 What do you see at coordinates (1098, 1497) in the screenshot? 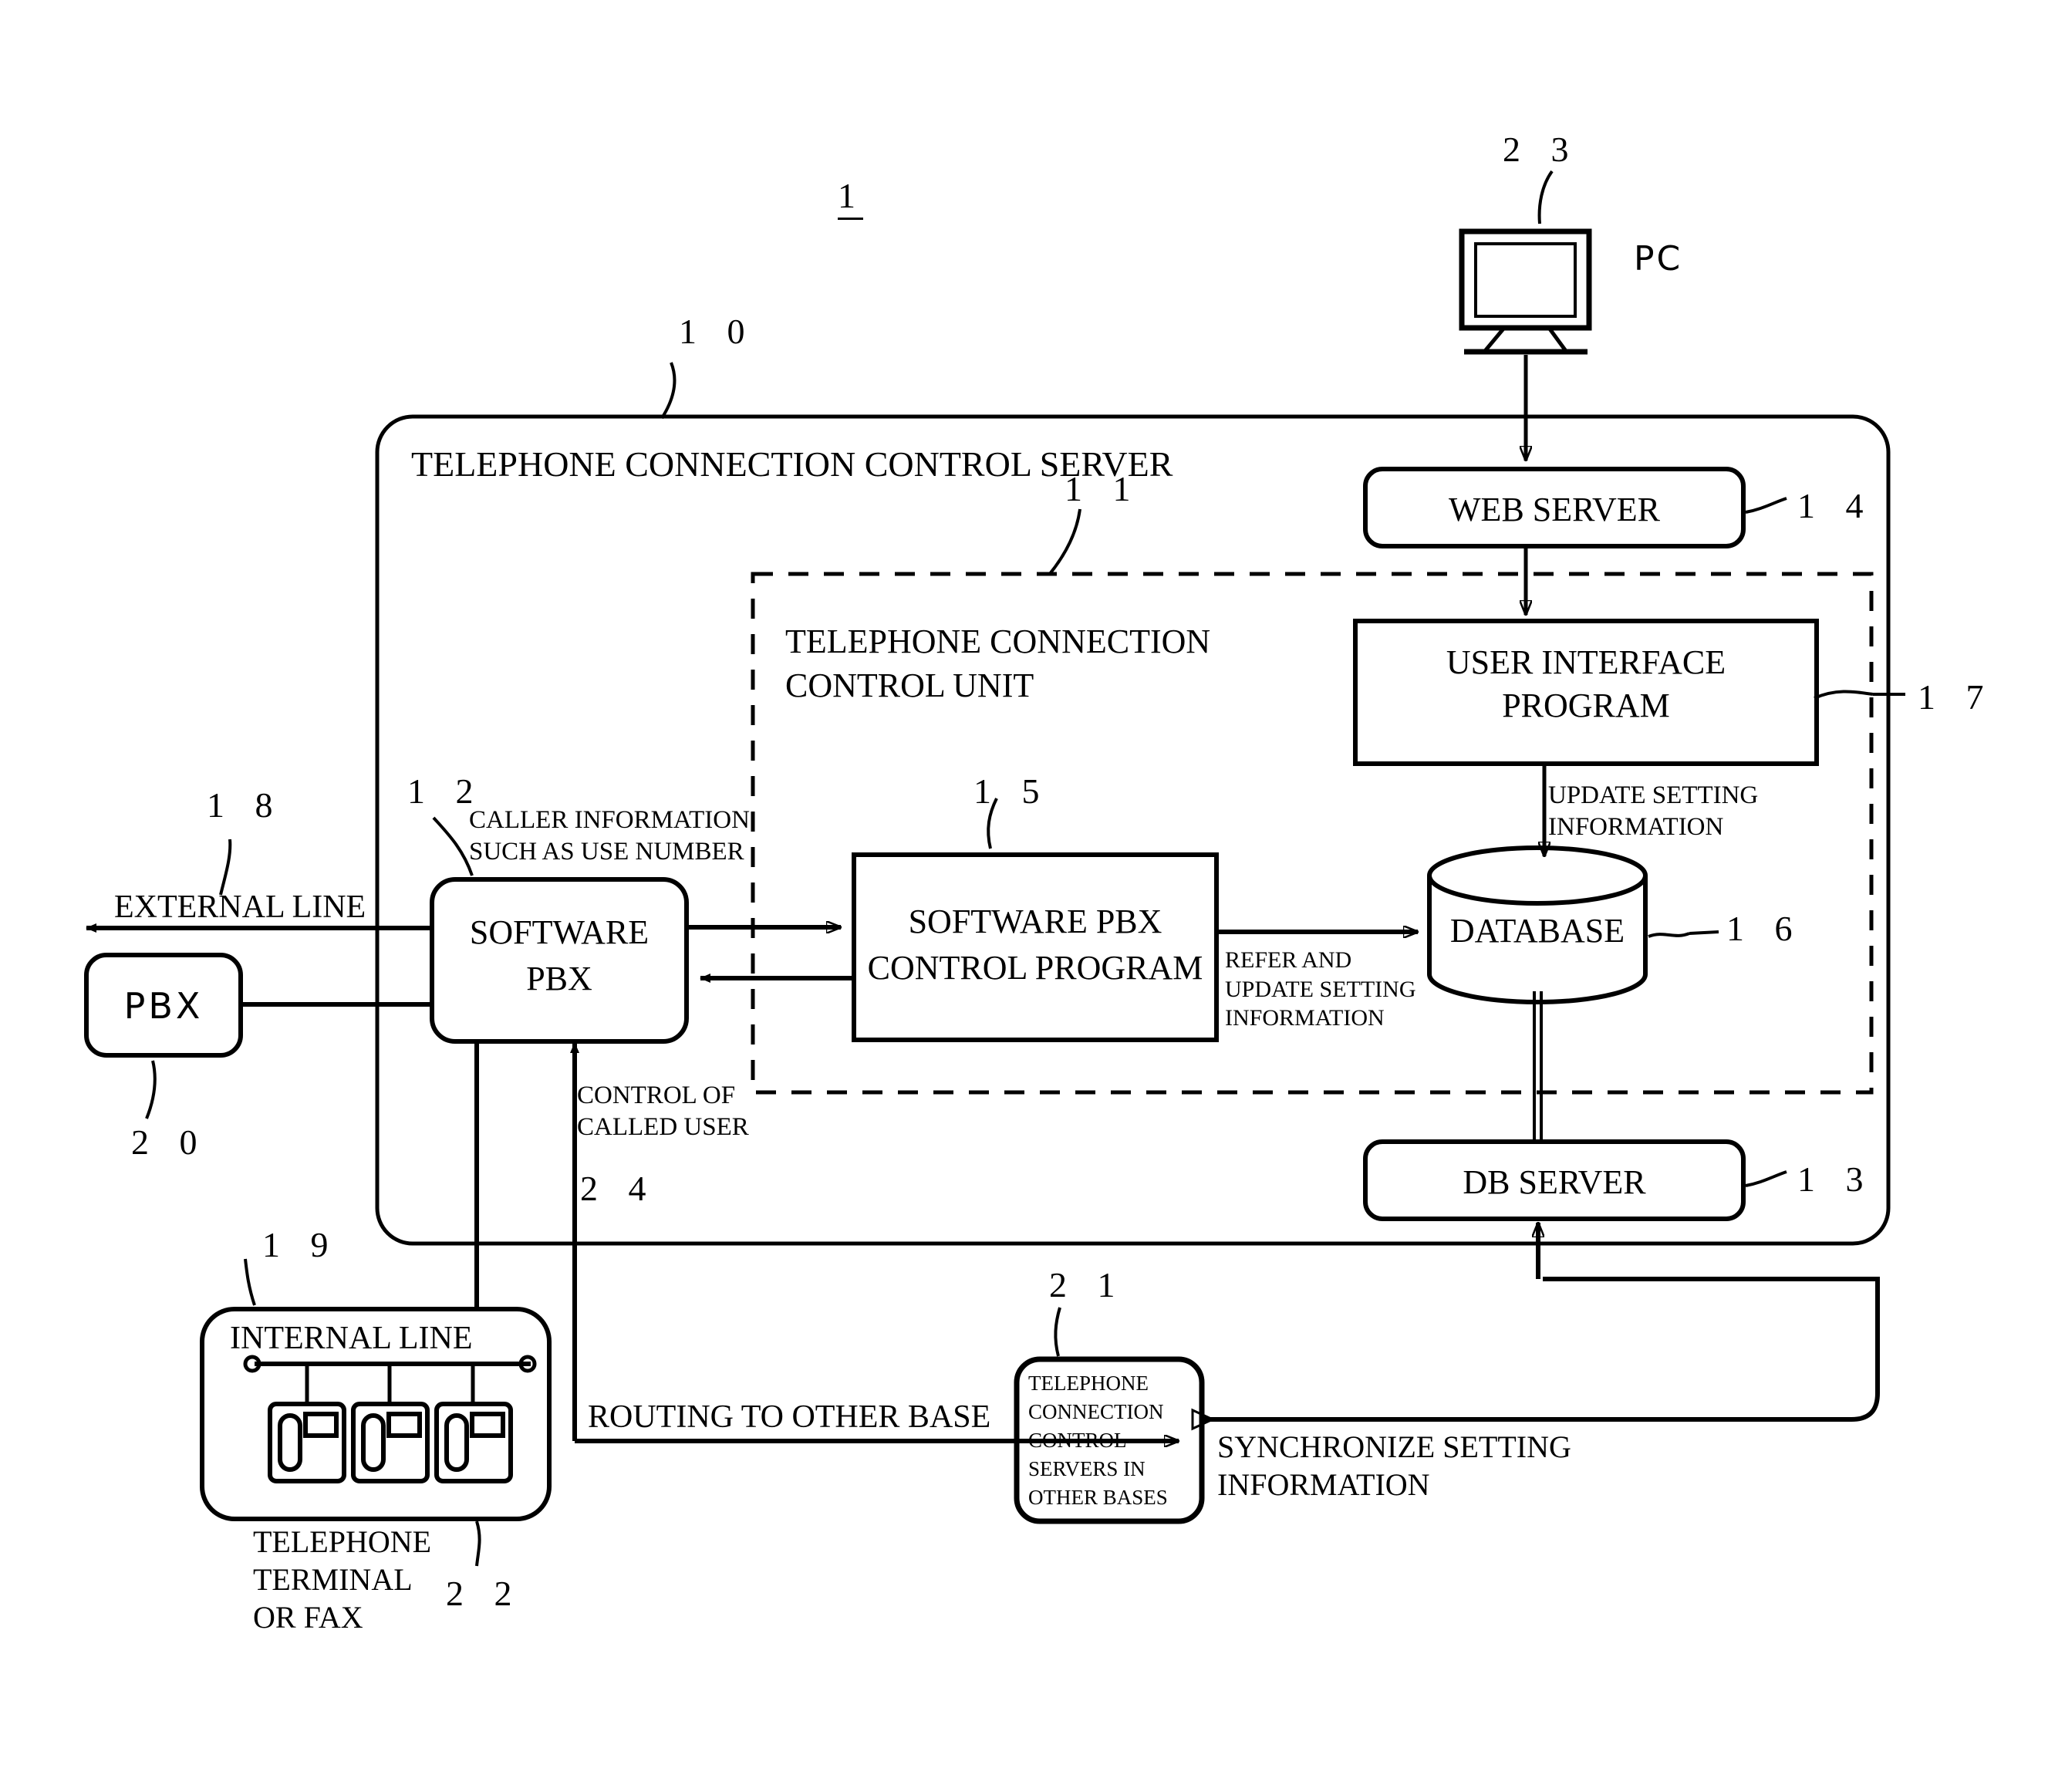
I see `other-bases-label-line5: OTHER BASES` at bounding box center [1098, 1497].